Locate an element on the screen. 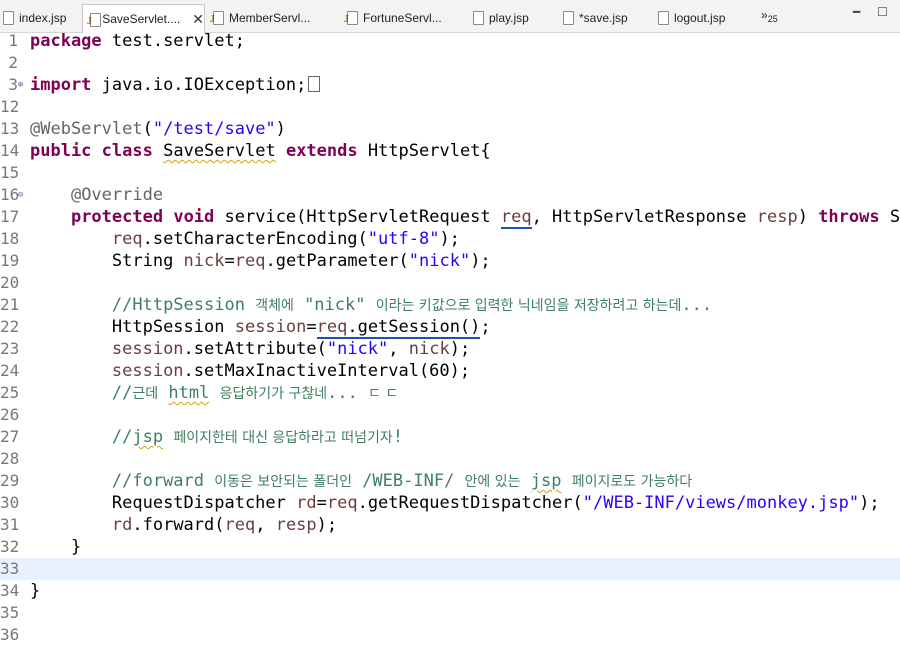 Image resolution: width=900 pixels, height=649 pixels. line-text: session.setAttribute("nick", nick); is located at coordinates (291, 349).